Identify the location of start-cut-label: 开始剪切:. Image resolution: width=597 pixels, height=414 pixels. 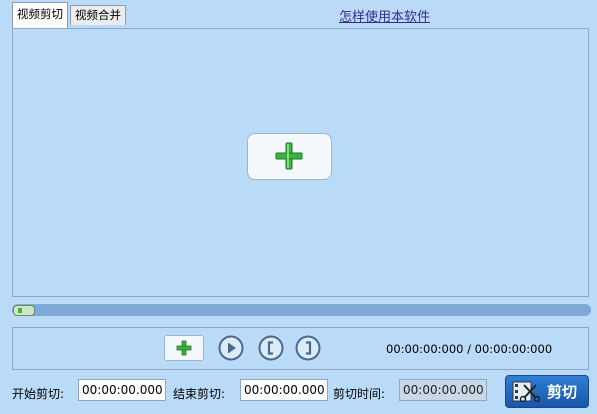
(38, 394).